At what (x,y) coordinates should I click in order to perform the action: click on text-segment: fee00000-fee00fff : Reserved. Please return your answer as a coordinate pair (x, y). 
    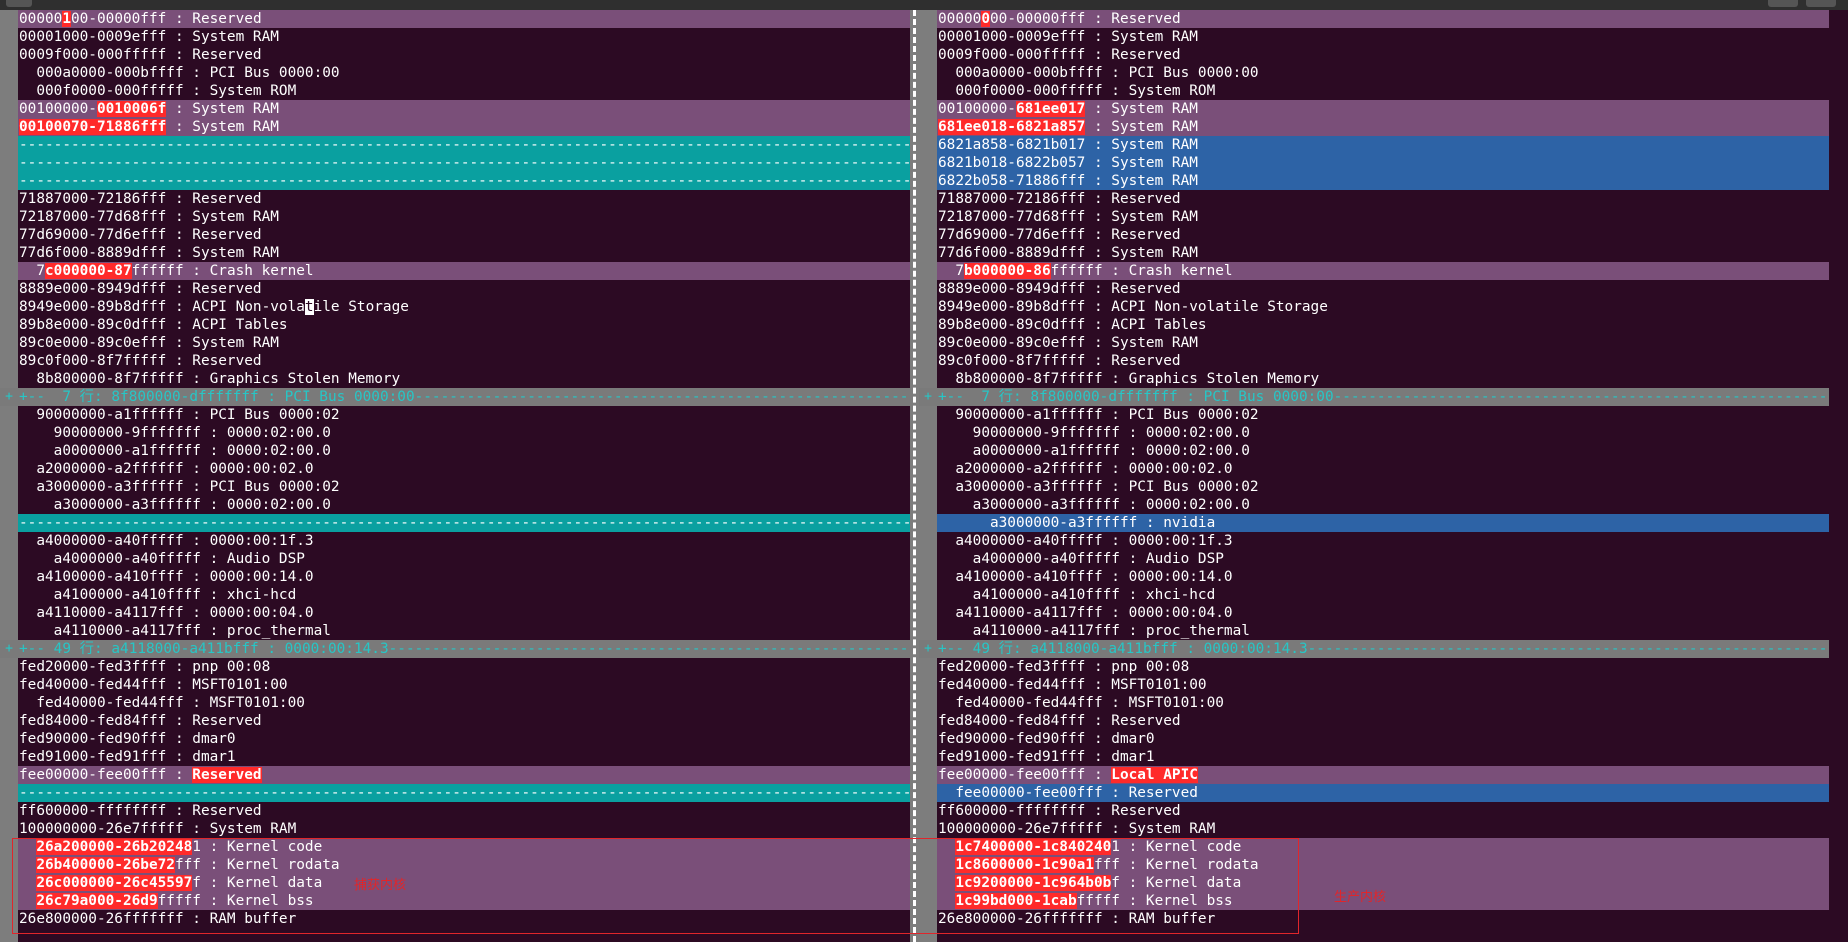
    Looking at the image, I should click on (1068, 793).